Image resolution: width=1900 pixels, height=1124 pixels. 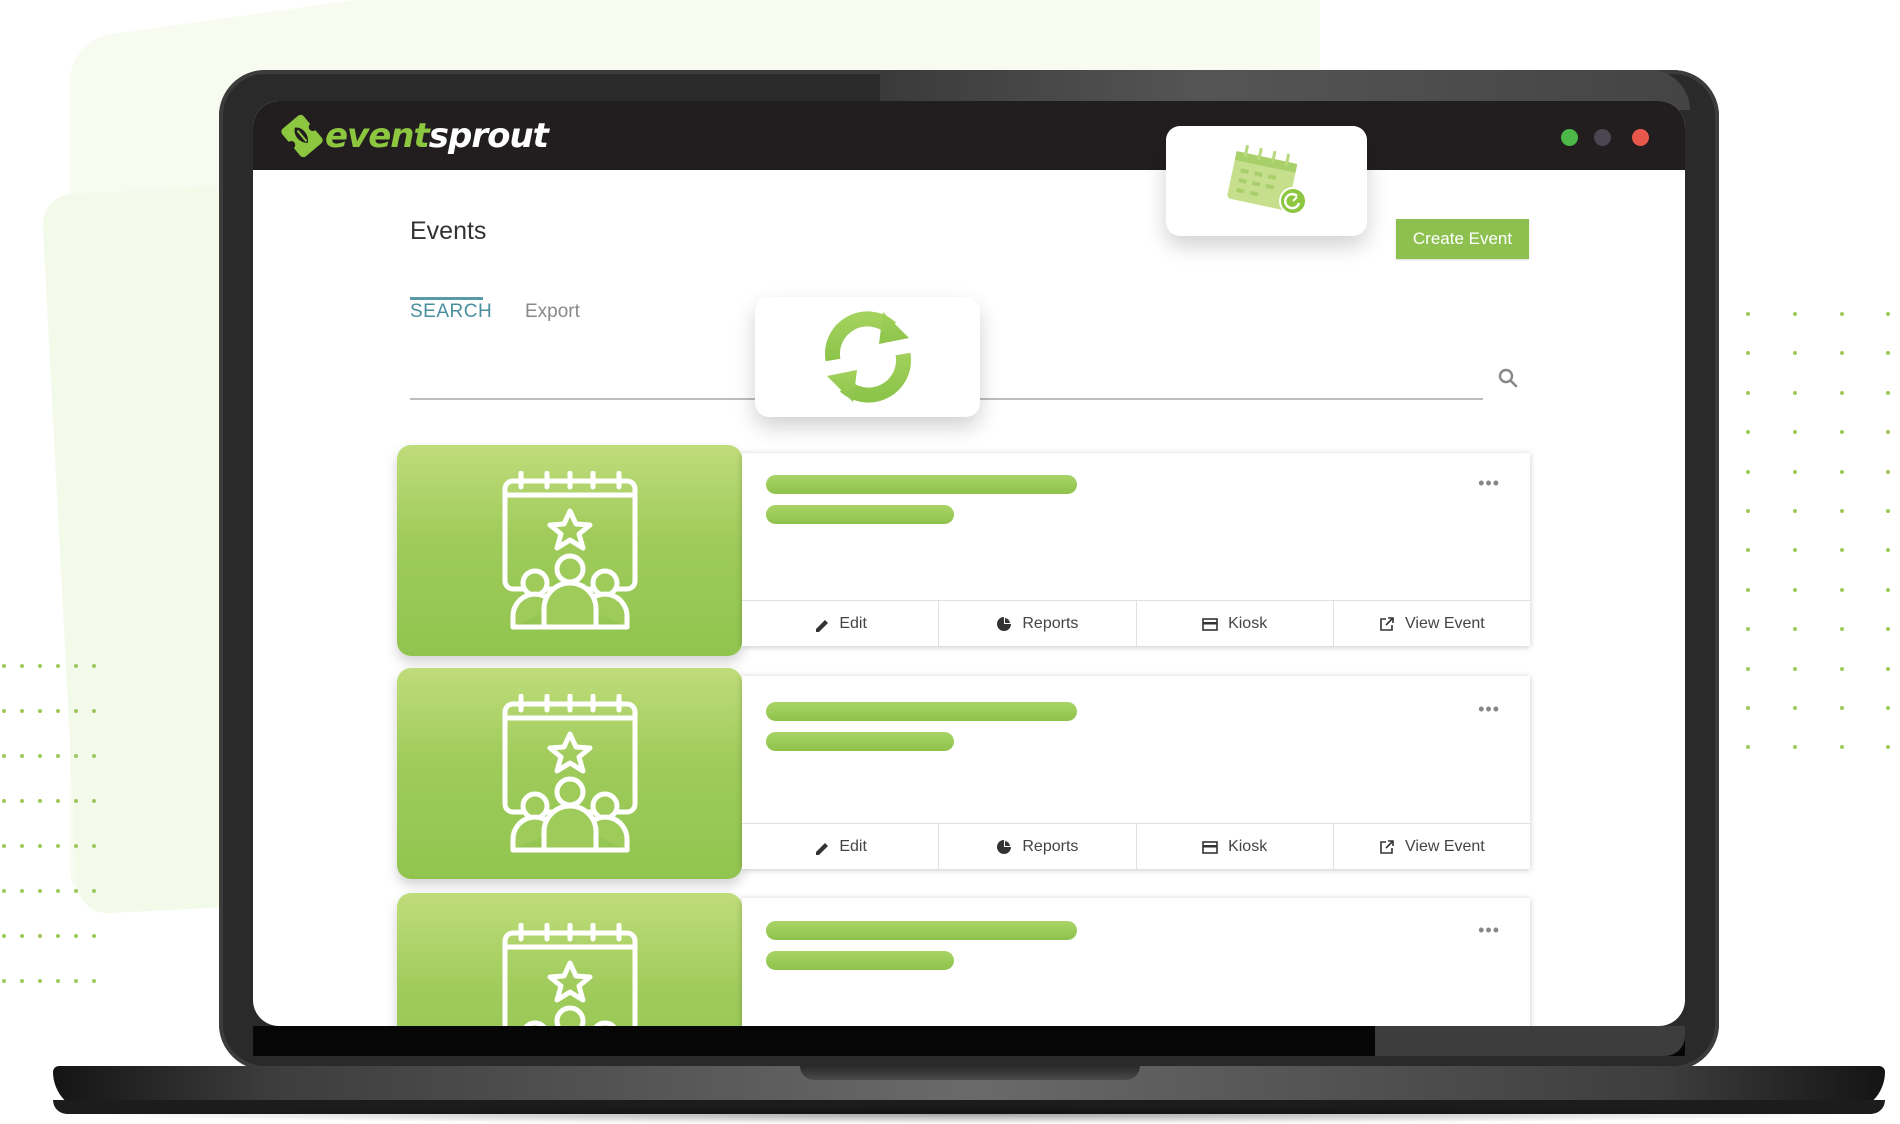 I want to click on event-title-placeholder, so click(x=921, y=930).